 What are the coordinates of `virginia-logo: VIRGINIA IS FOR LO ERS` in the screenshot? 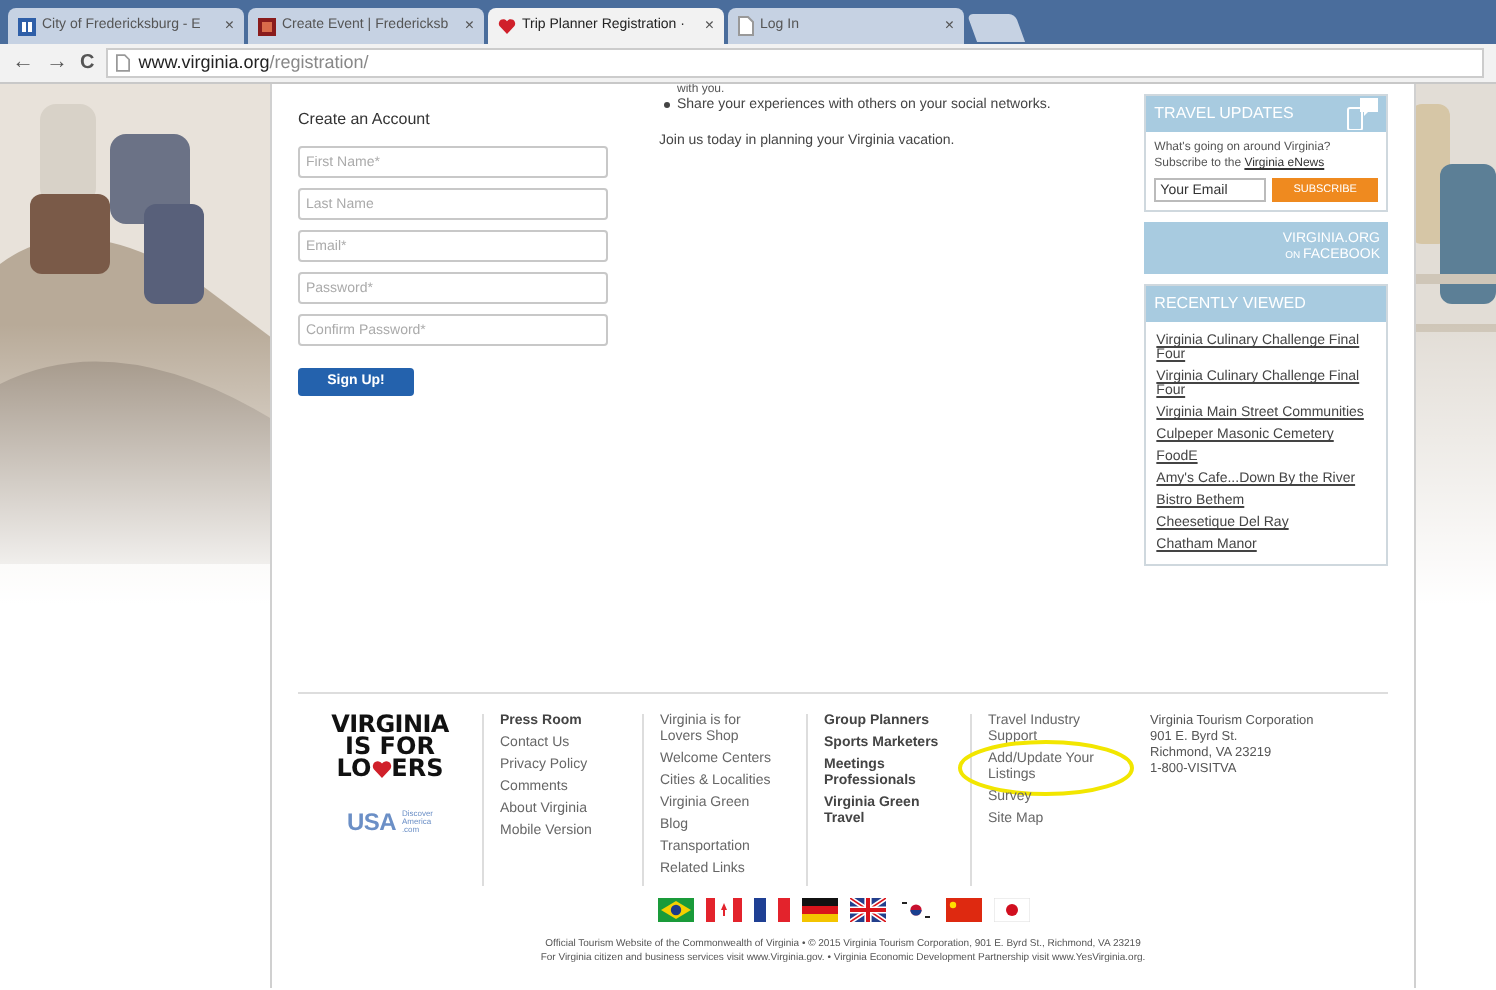 It's located at (390, 747).